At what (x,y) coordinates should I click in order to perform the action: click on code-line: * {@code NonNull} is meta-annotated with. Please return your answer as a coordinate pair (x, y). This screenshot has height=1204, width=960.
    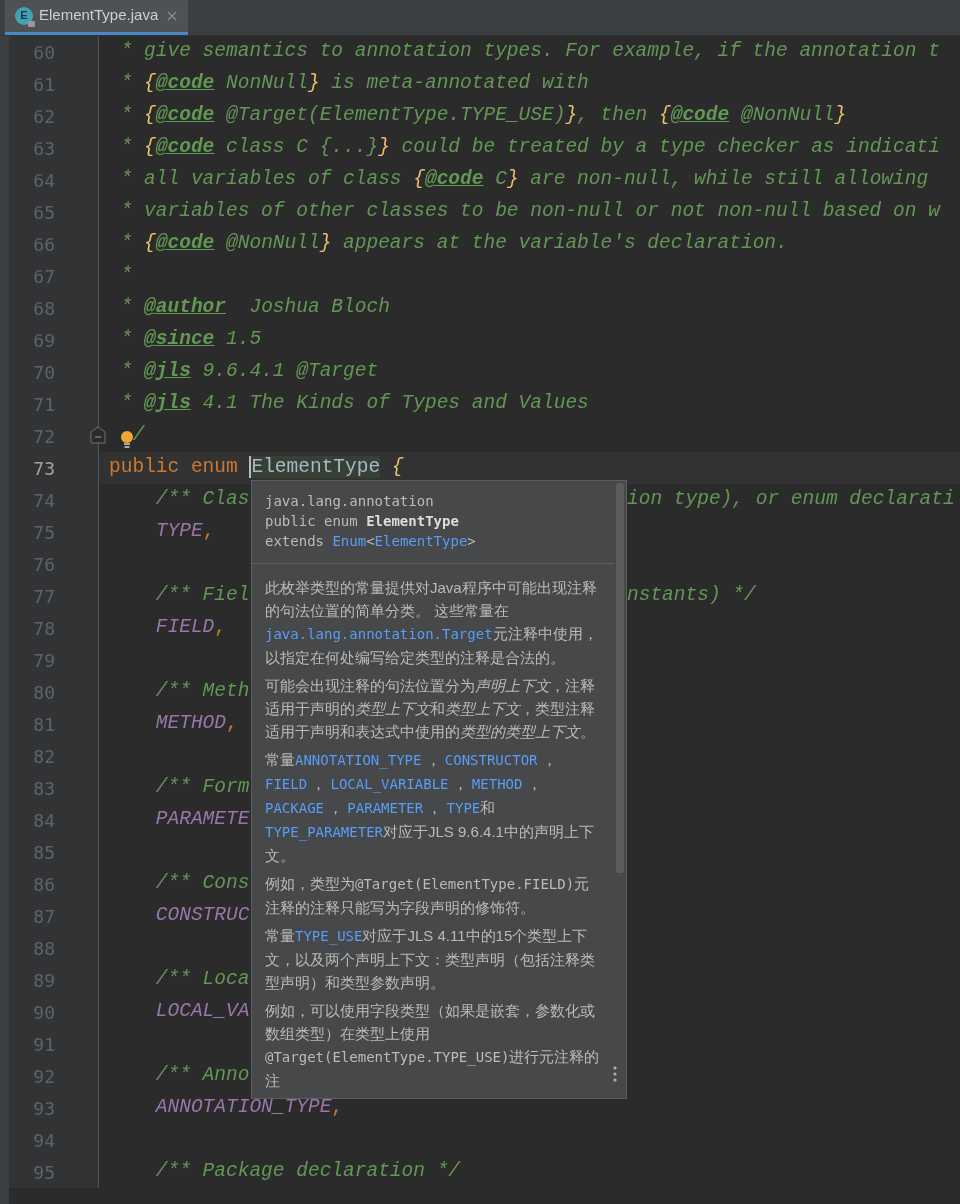
    Looking at the image, I should click on (354, 83).